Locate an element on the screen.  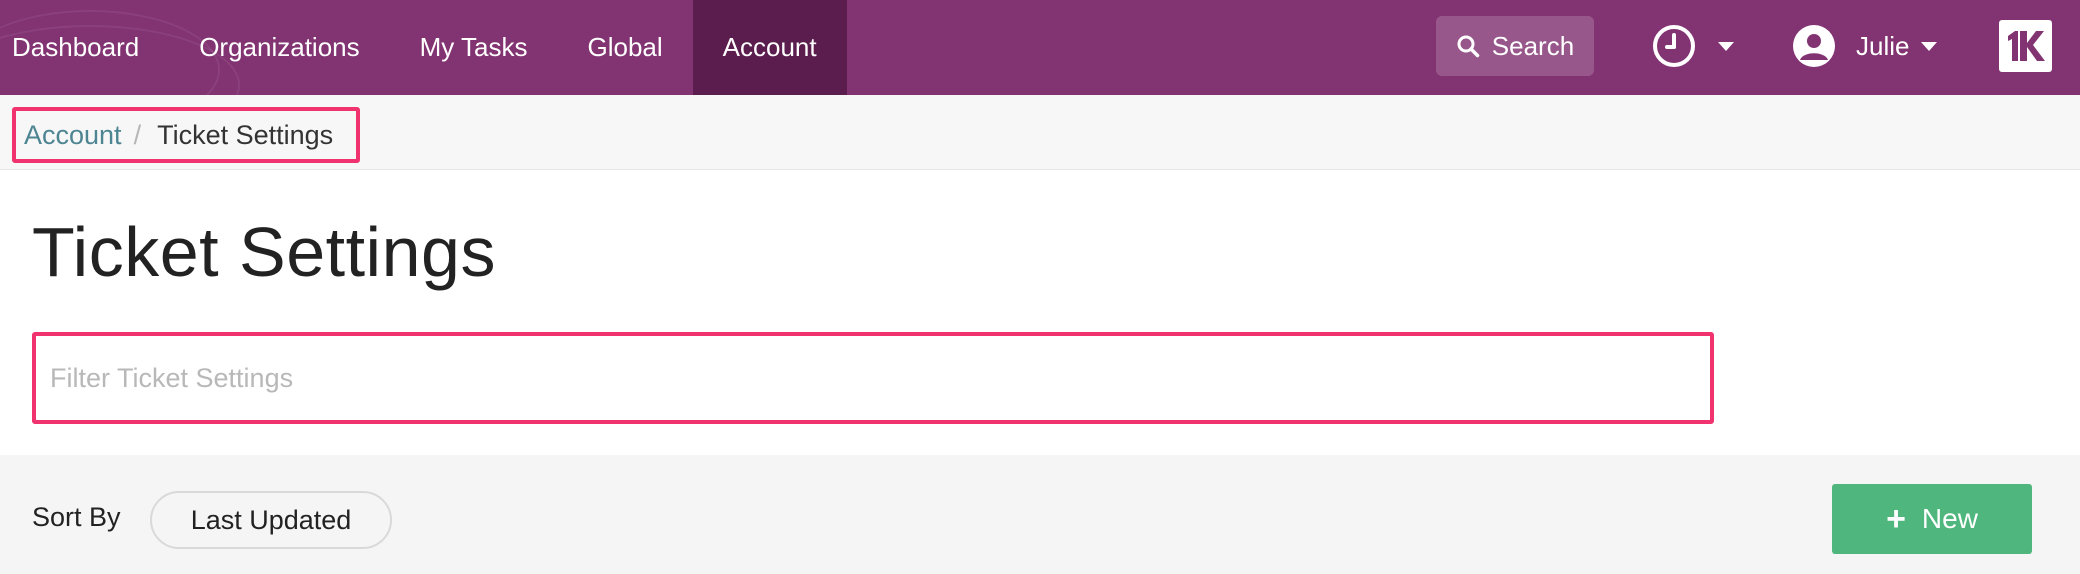
user-avatar-icon is located at coordinates (1814, 46).